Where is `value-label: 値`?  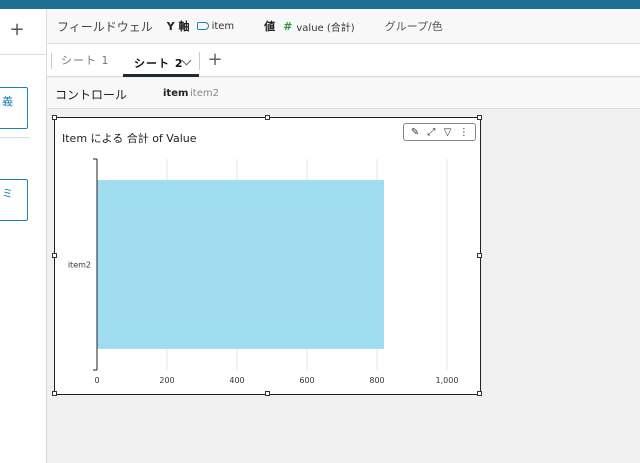
value-label: 値 is located at coordinates (270, 26).